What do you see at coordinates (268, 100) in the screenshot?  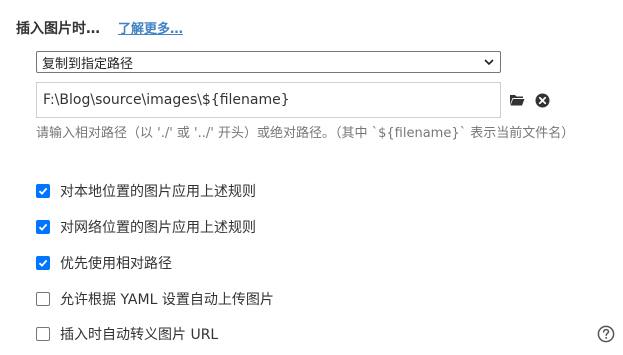 I see `image-path-input` at bounding box center [268, 100].